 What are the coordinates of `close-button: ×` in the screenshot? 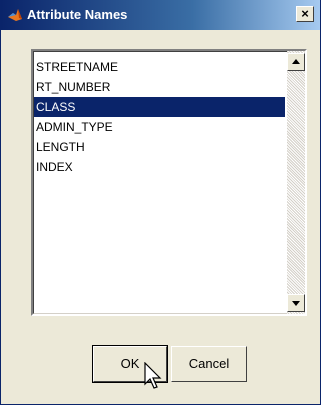 It's located at (305, 14).